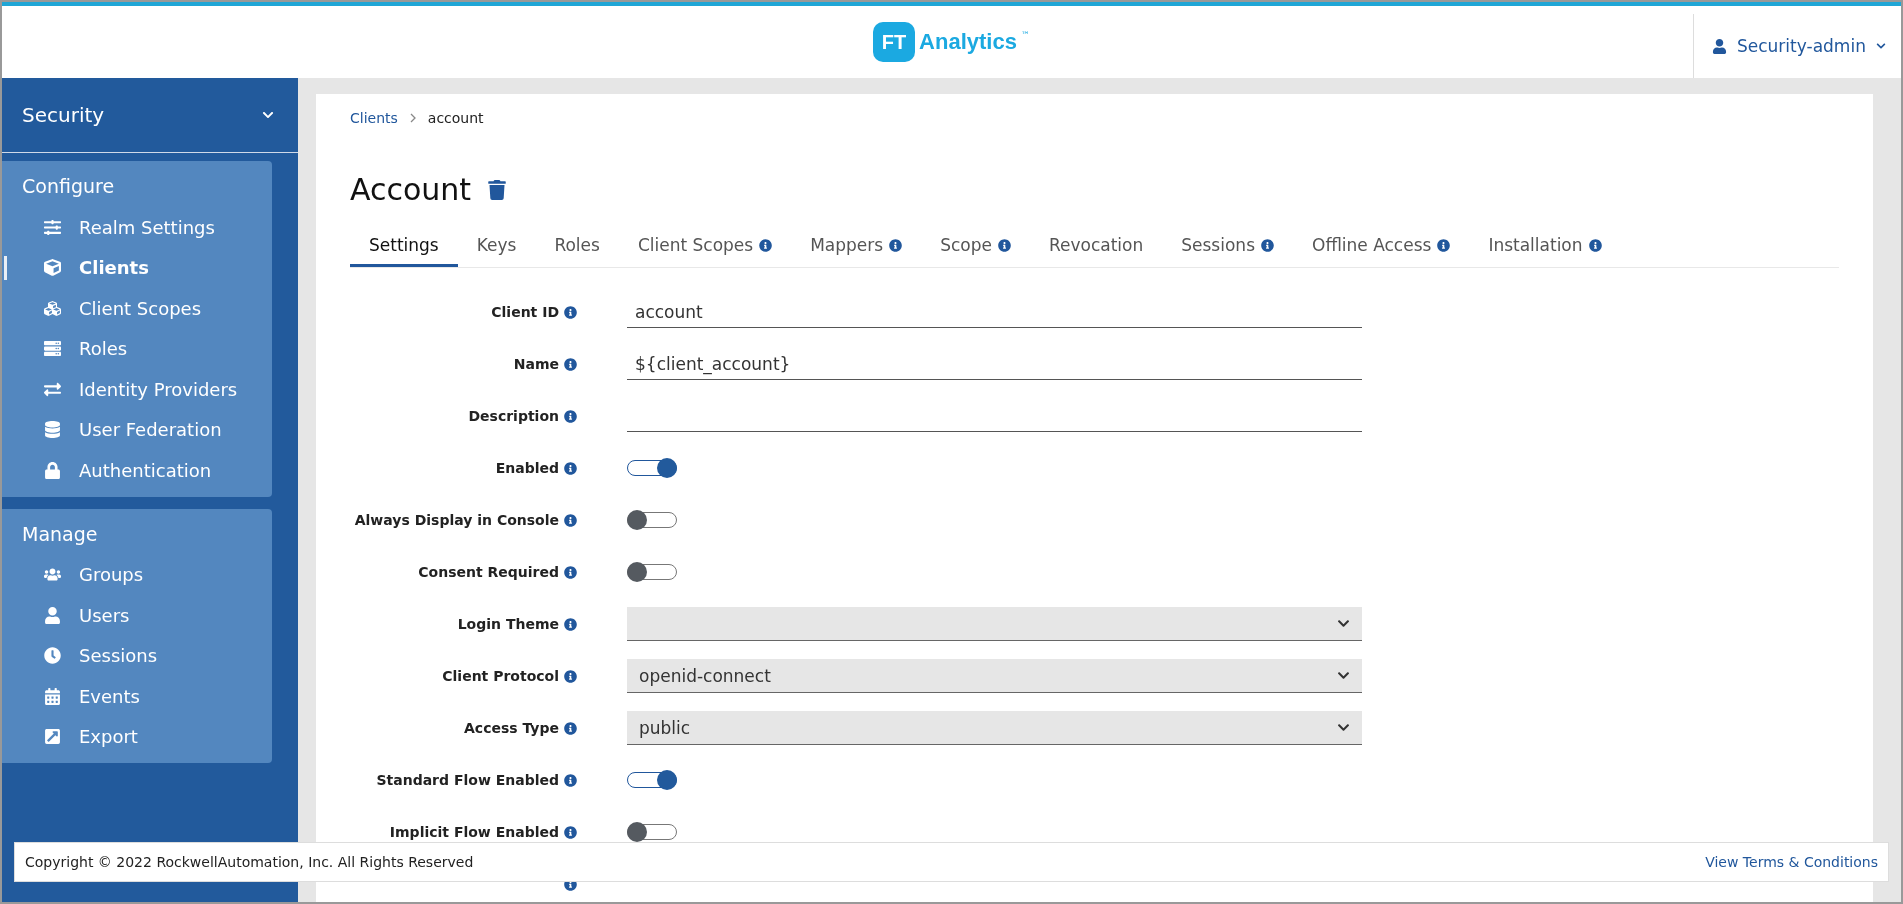 This screenshot has height=904, width=1903. I want to click on sidebar-item: Groups, so click(137, 574).